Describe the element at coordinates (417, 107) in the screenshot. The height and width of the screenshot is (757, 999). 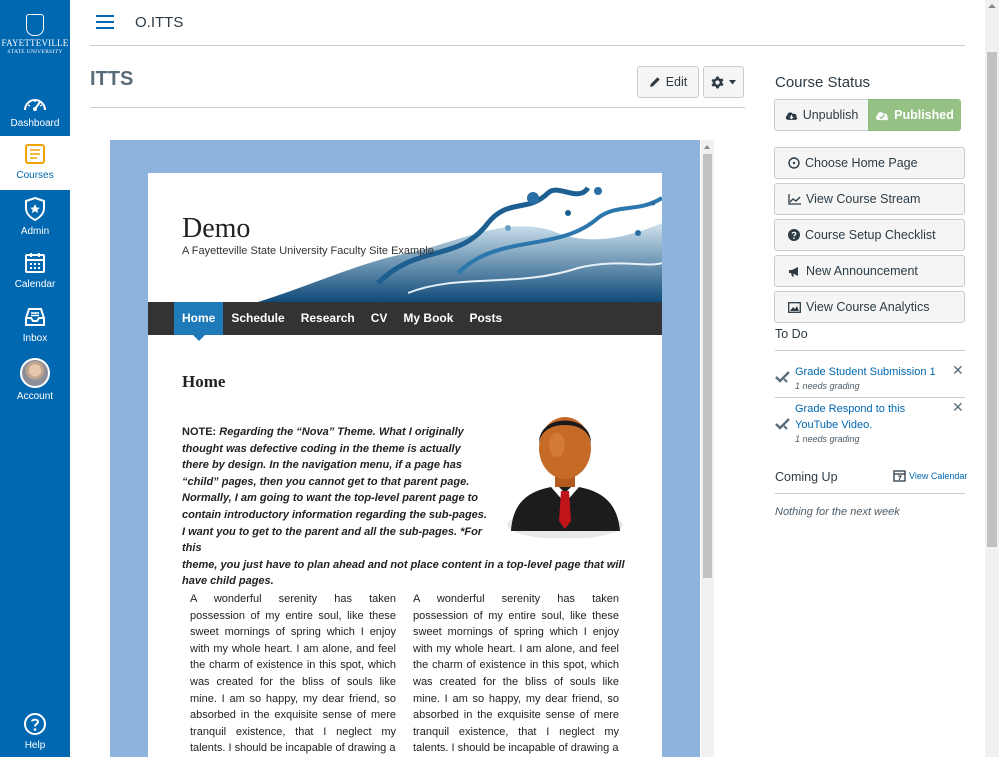
I see `header-divider` at that location.